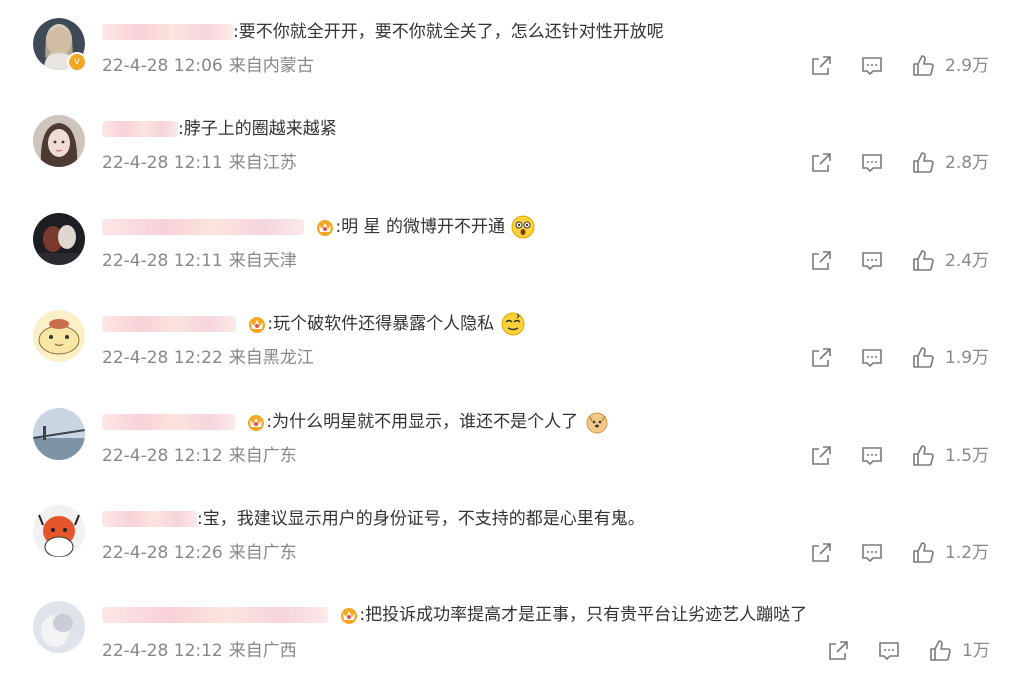 The image size is (1024, 681). I want to click on comment-text-line: :玩个破软件还得暴露个人隐私, so click(313, 324).